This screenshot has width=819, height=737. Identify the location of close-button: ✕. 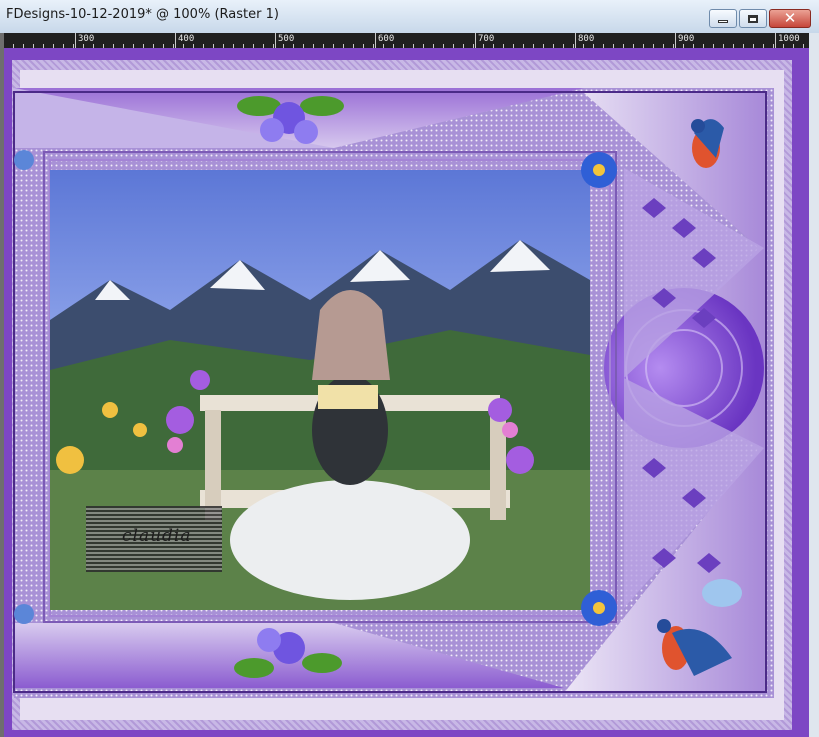
(790, 18).